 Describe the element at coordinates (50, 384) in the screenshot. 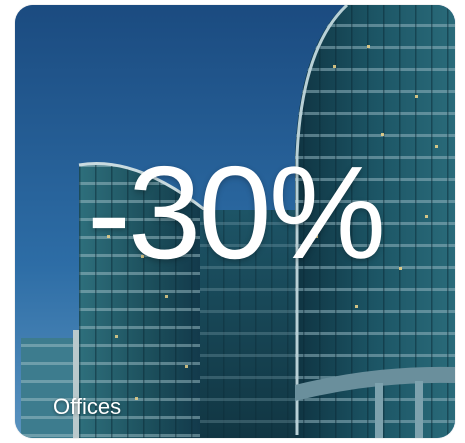

I see `distant-building` at that location.